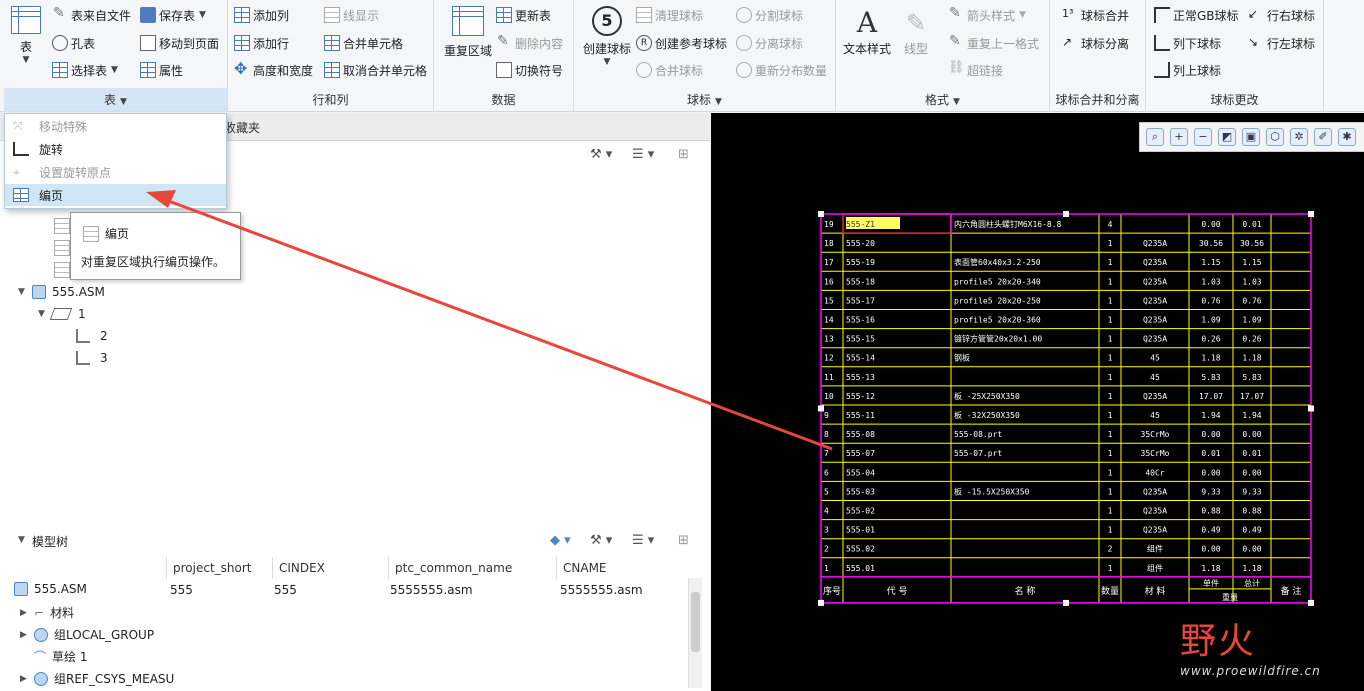  I want to click on expand-triangle-icon: ▼, so click(25, 292).